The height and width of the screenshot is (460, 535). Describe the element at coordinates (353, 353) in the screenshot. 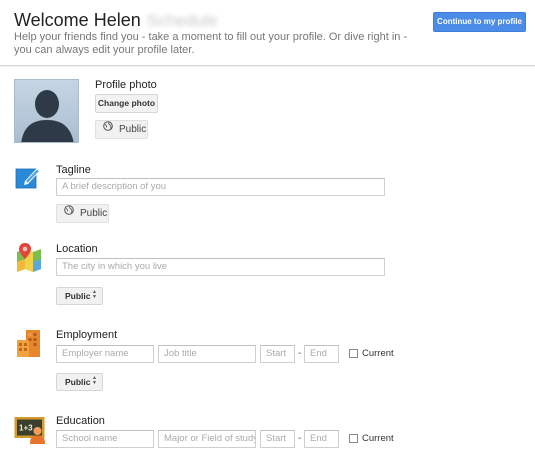

I see `employment-current-checkbox` at that location.